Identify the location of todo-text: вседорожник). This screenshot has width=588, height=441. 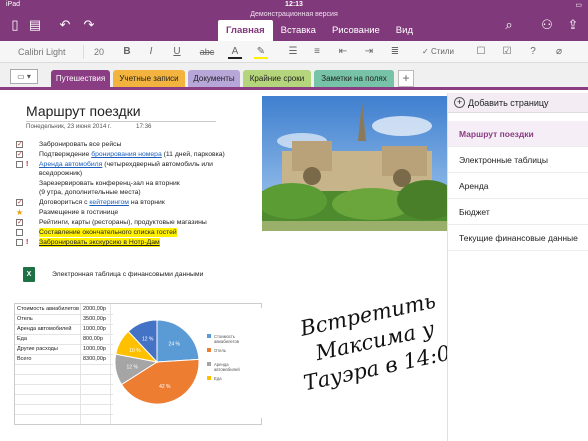
(61, 173).